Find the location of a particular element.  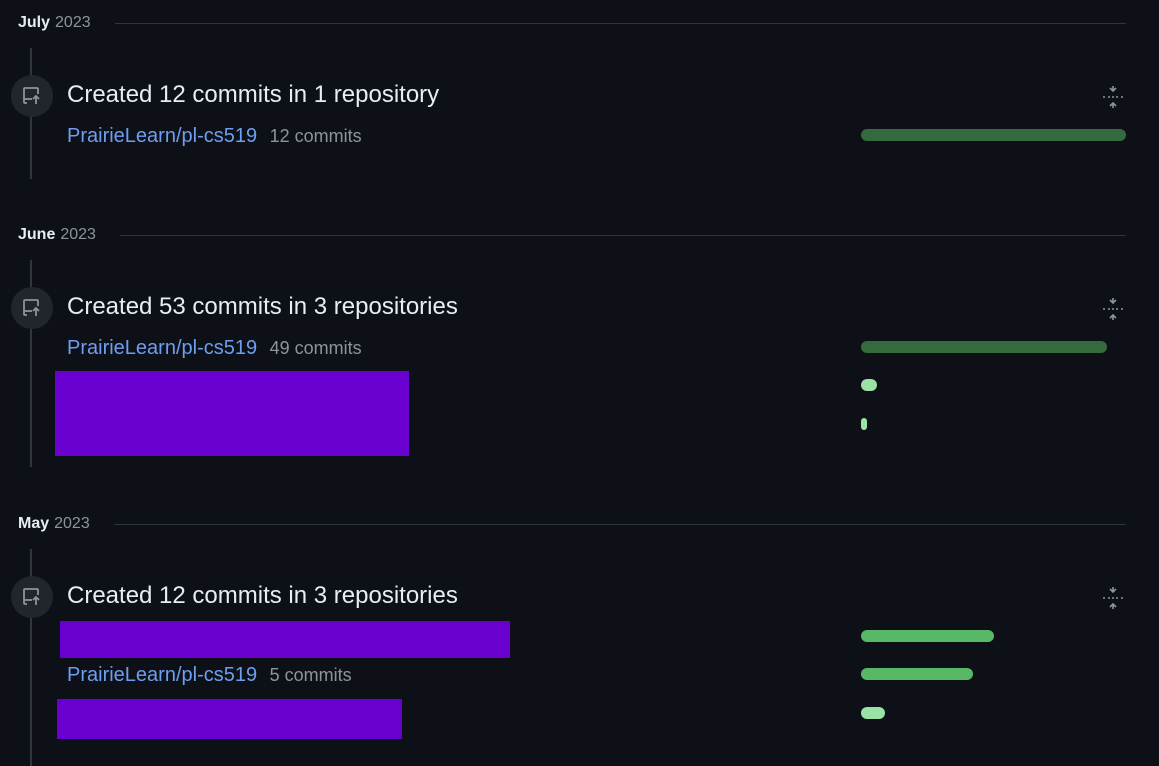

month-header-may: May 2023 is located at coordinates (572, 524).